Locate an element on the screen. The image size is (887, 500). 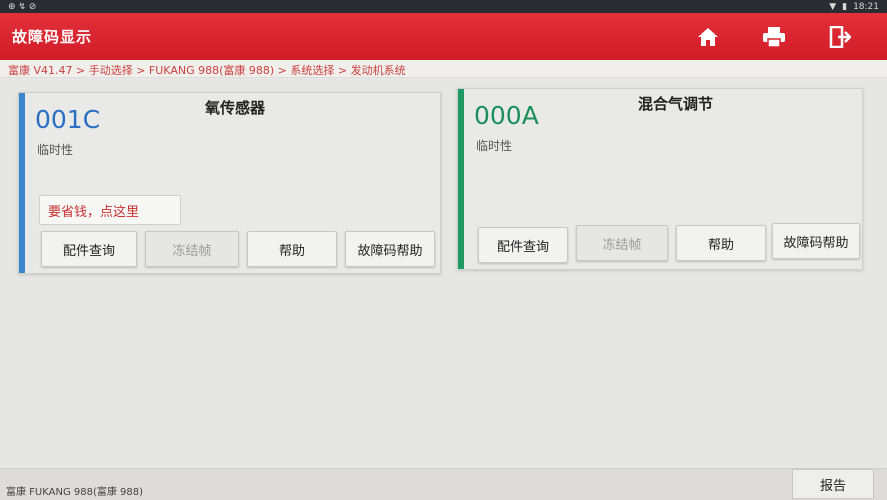
clock: 18:21 is located at coordinates (866, 6).